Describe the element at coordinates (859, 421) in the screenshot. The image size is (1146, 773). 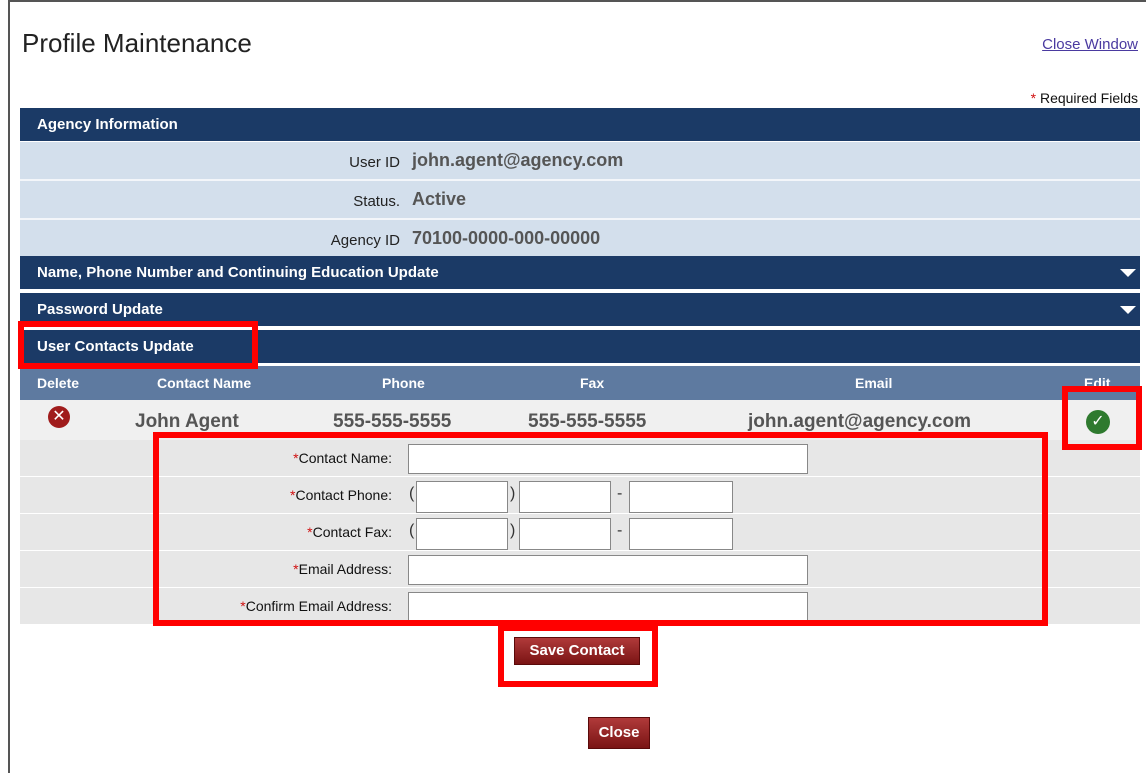
I see `email-cell: john.agent@agency.com` at that location.